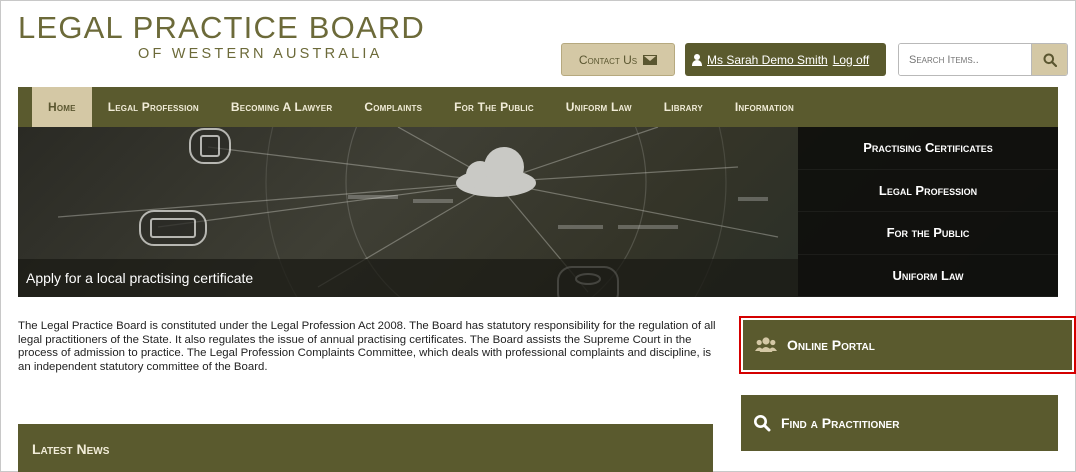 Image resolution: width=1076 pixels, height=472 pixels. I want to click on logo-title: LEGAL PRACTICE BOARD, so click(222, 27).